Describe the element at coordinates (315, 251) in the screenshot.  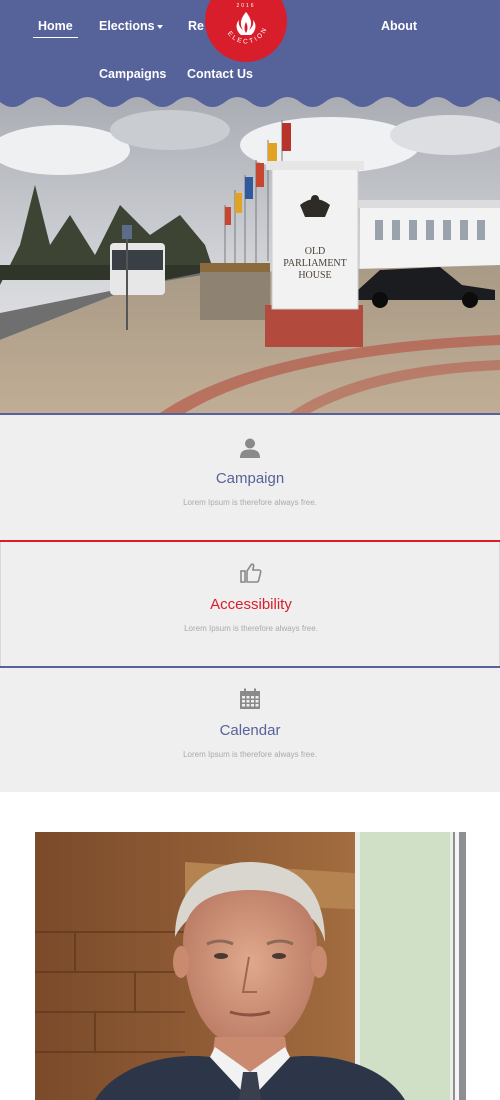
I see `sign-line-1: OLD` at that location.